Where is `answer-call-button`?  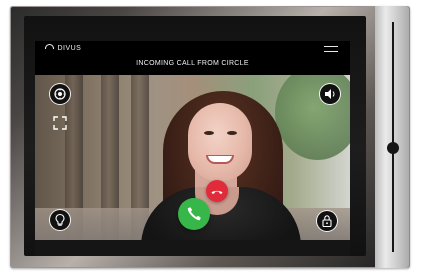 answer-call-button is located at coordinates (194, 214).